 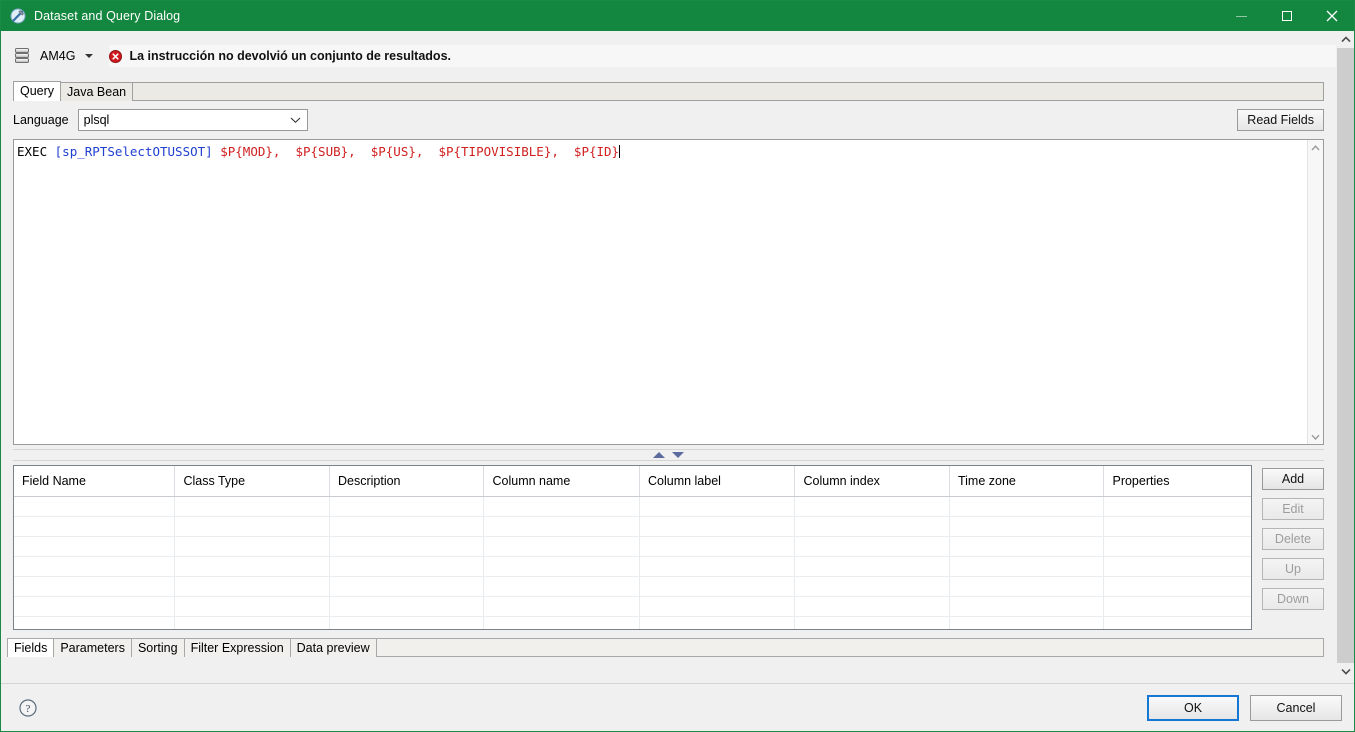 What do you see at coordinates (562, 481) in the screenshot?
I see `column-header-column-name: Column name` at bounding box center [562, 481].